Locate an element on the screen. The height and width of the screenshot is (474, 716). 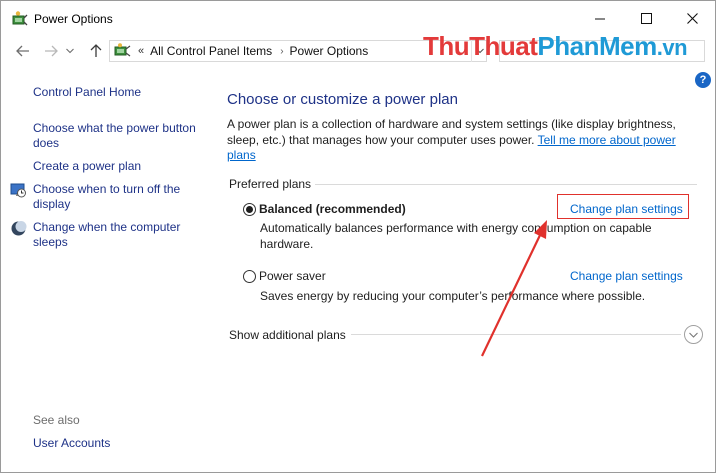
maximize-icon is located at coordinates (646, 18).